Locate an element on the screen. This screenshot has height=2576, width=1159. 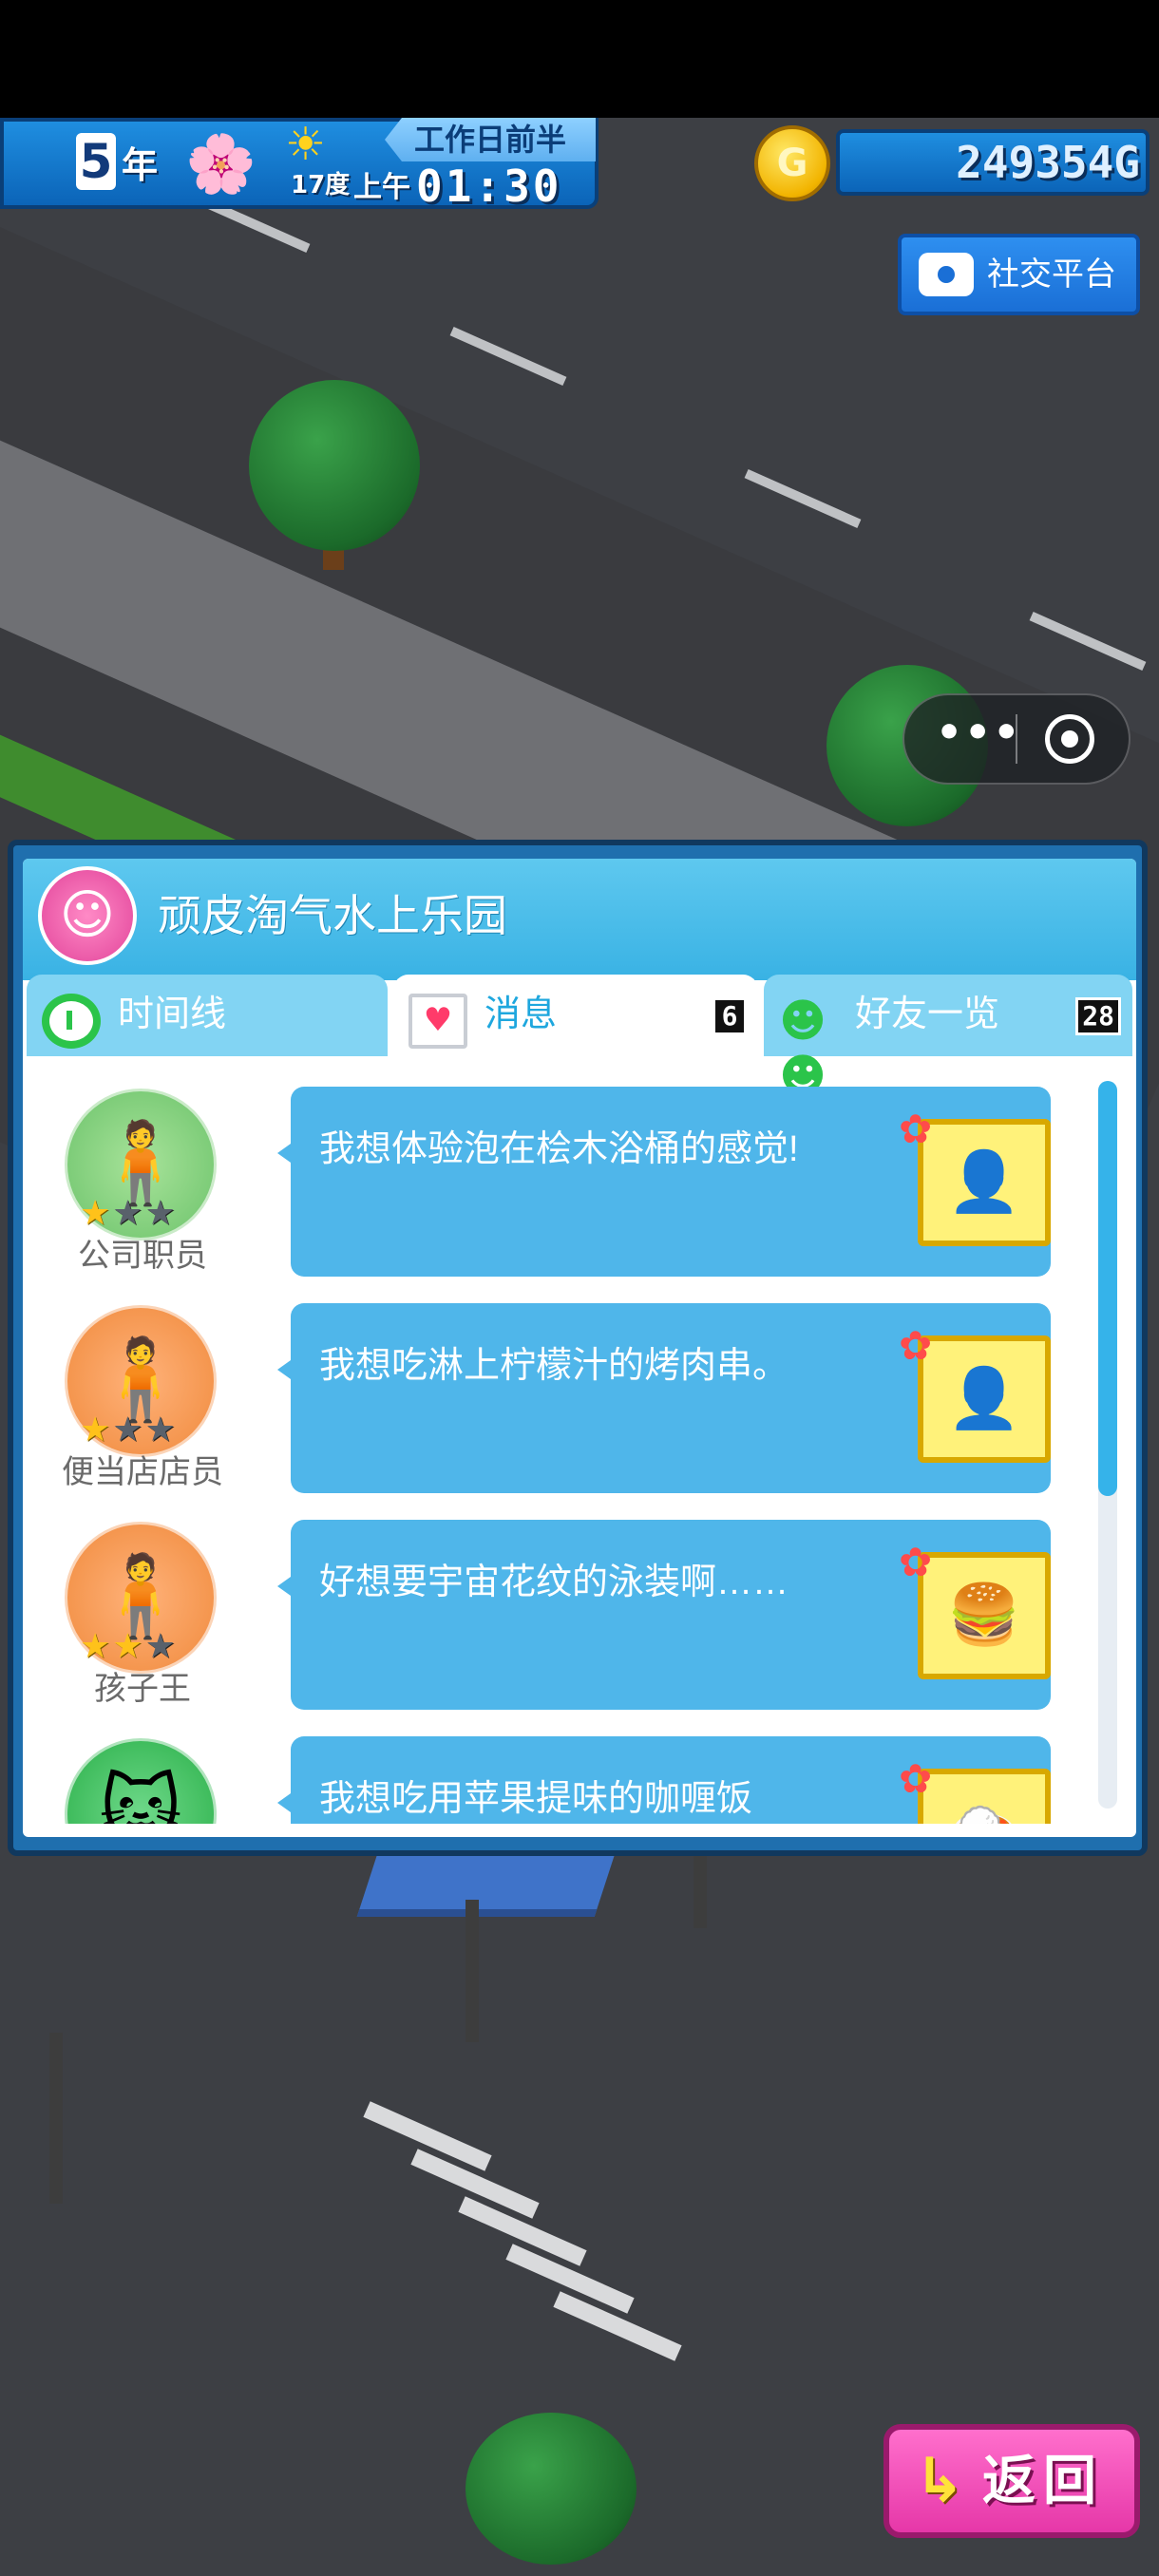
resident-role: 便当店店员 is located at coordinates (142, 1472).